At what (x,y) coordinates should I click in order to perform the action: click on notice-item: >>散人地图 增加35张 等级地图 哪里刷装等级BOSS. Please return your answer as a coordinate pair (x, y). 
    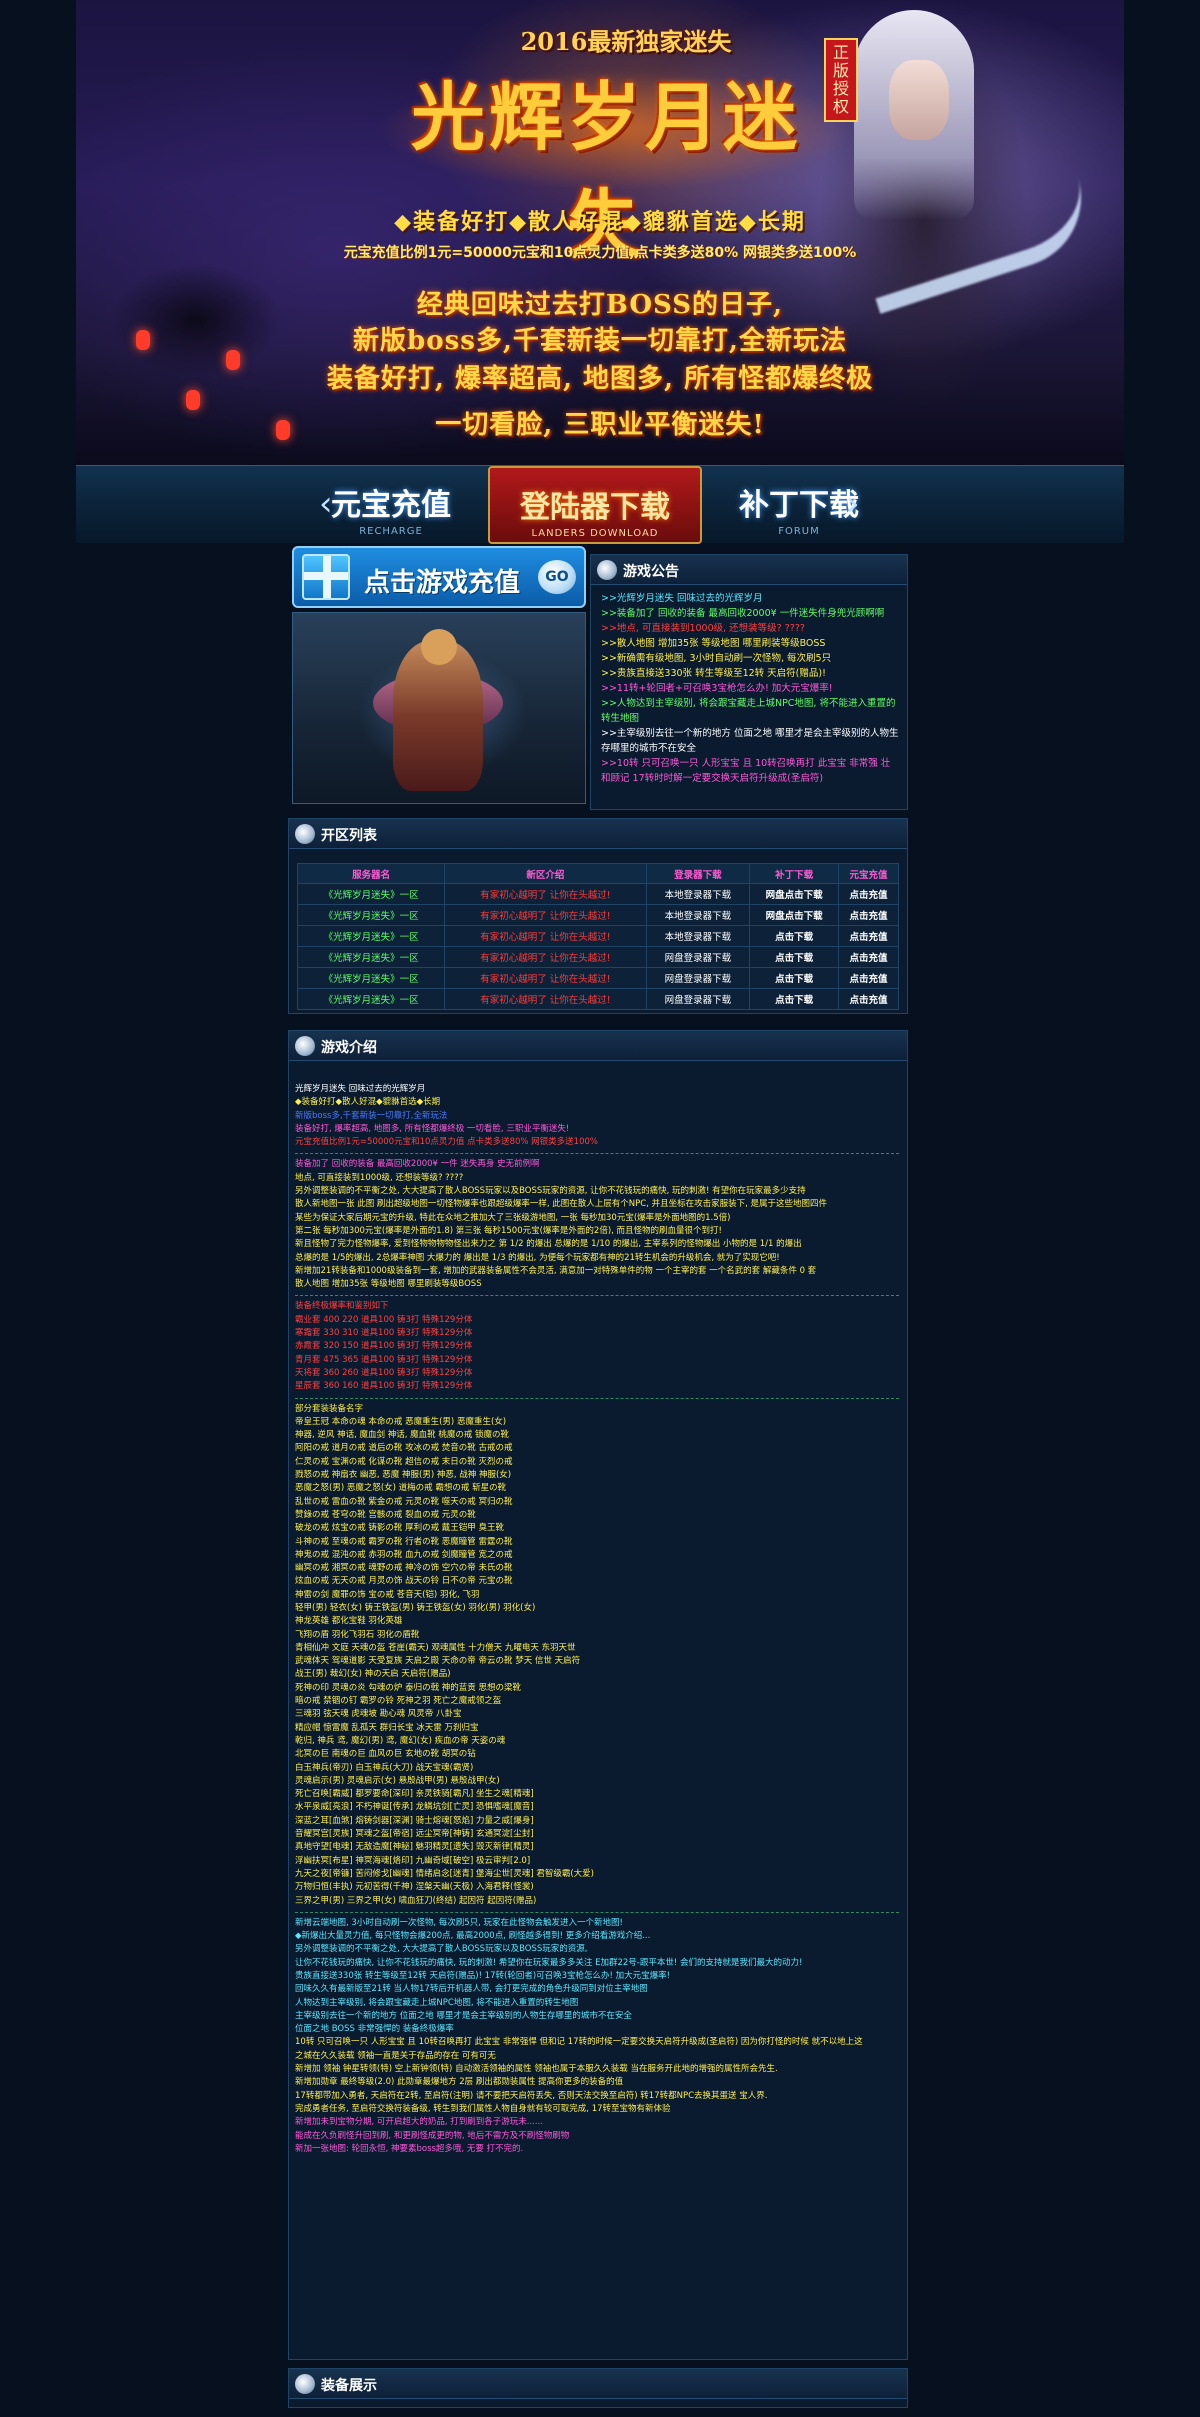
    Looking at the image, I should click on (750, 643).